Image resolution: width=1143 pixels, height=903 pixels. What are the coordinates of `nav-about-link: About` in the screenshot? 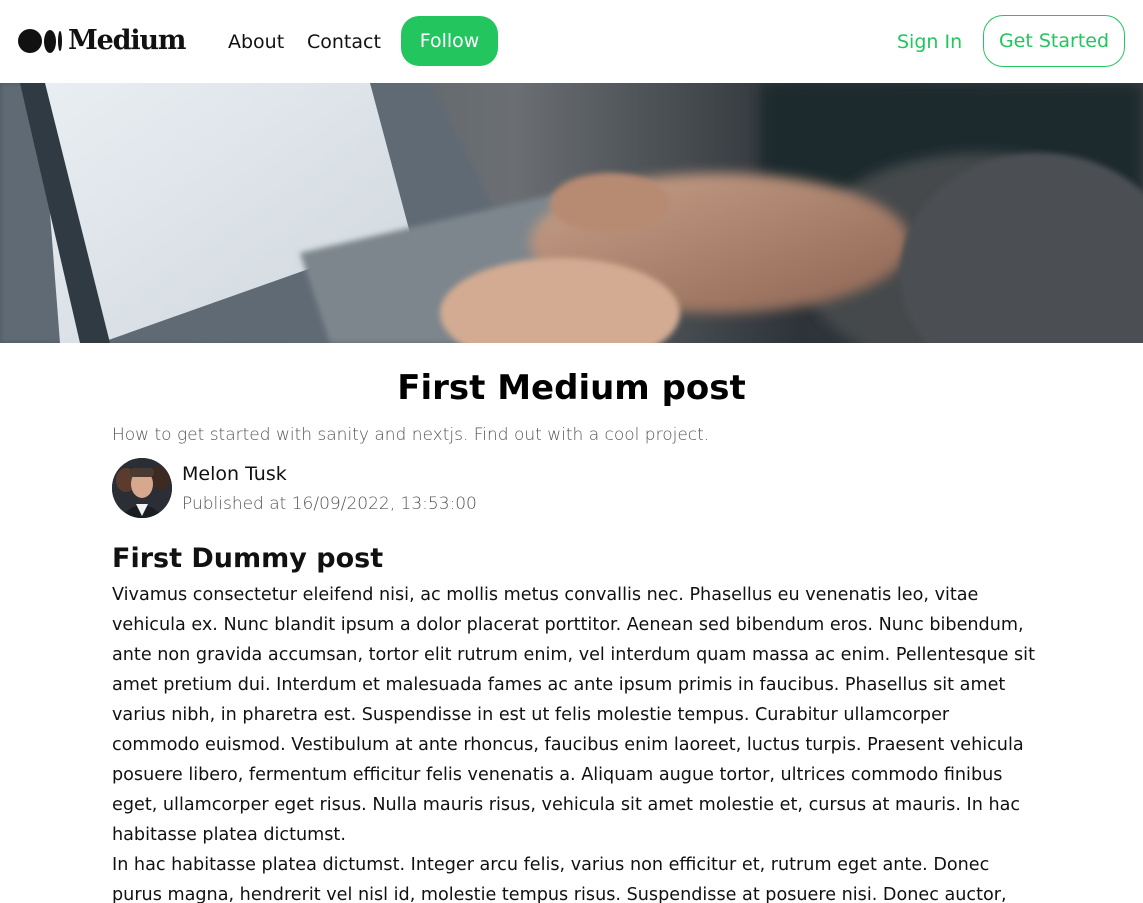 It's located at (256, 42).